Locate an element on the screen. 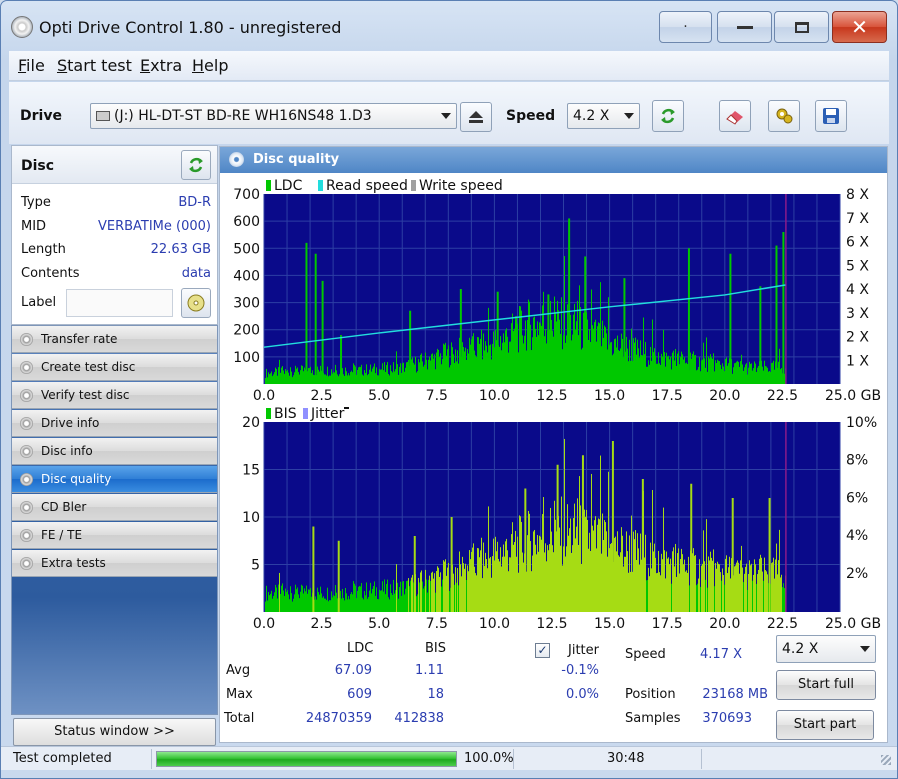 The image size is (898, 779). nav-verify-test-disc: Verify test disc is located at coordinates (114, 395).